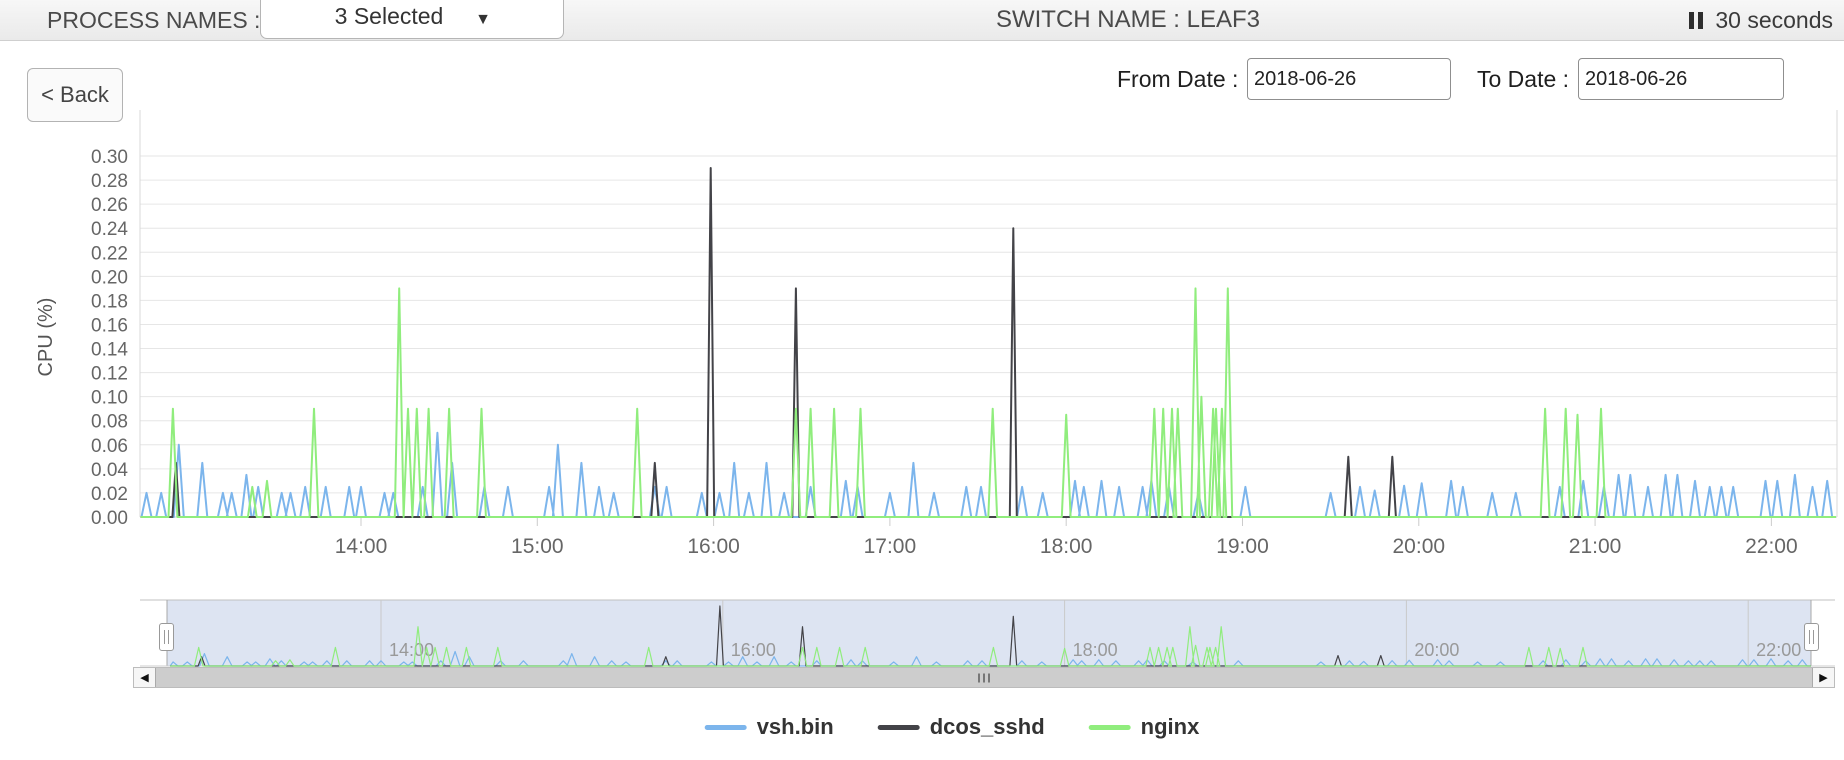 Image resolution: width=1844 pixels, height=760 pixels. I want to click on chart-legend: vsh.bin dcos_sshd nginx, so click(952, 727).